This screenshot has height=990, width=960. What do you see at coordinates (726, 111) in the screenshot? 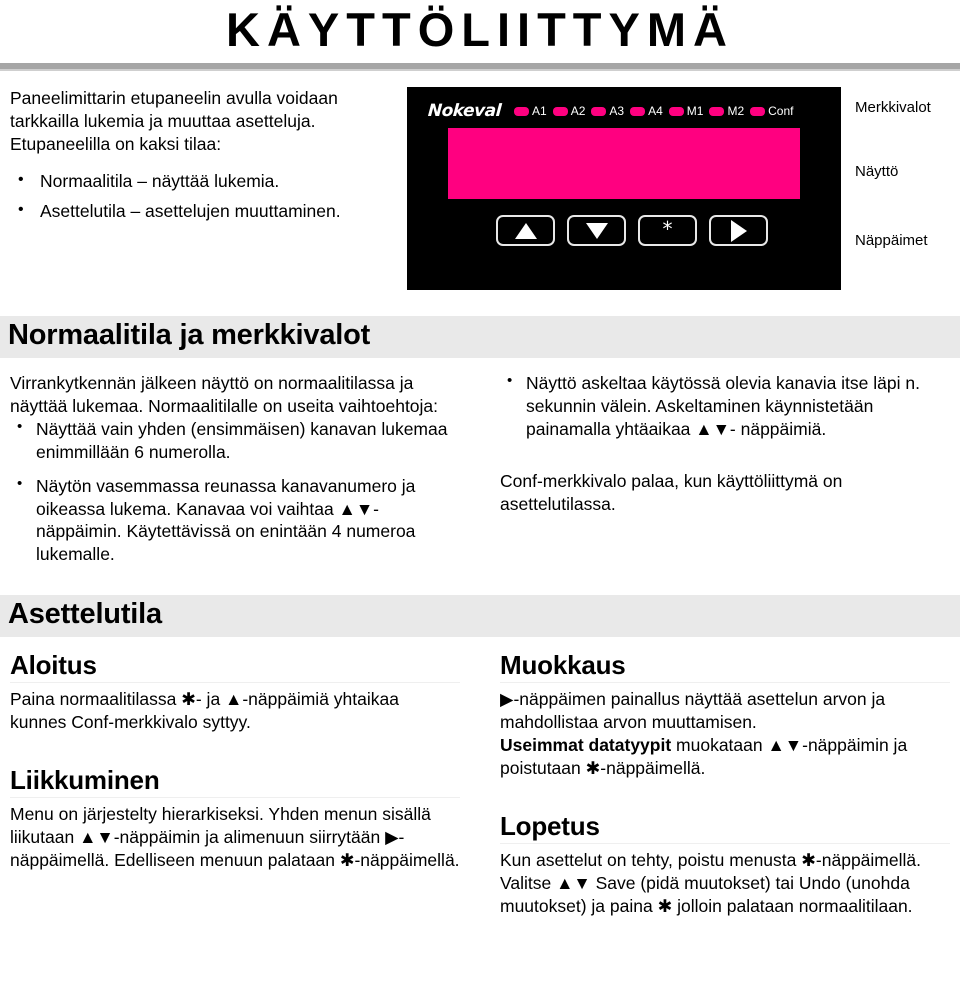
I see `led-m2: M2` at bounding box center [726, 111].